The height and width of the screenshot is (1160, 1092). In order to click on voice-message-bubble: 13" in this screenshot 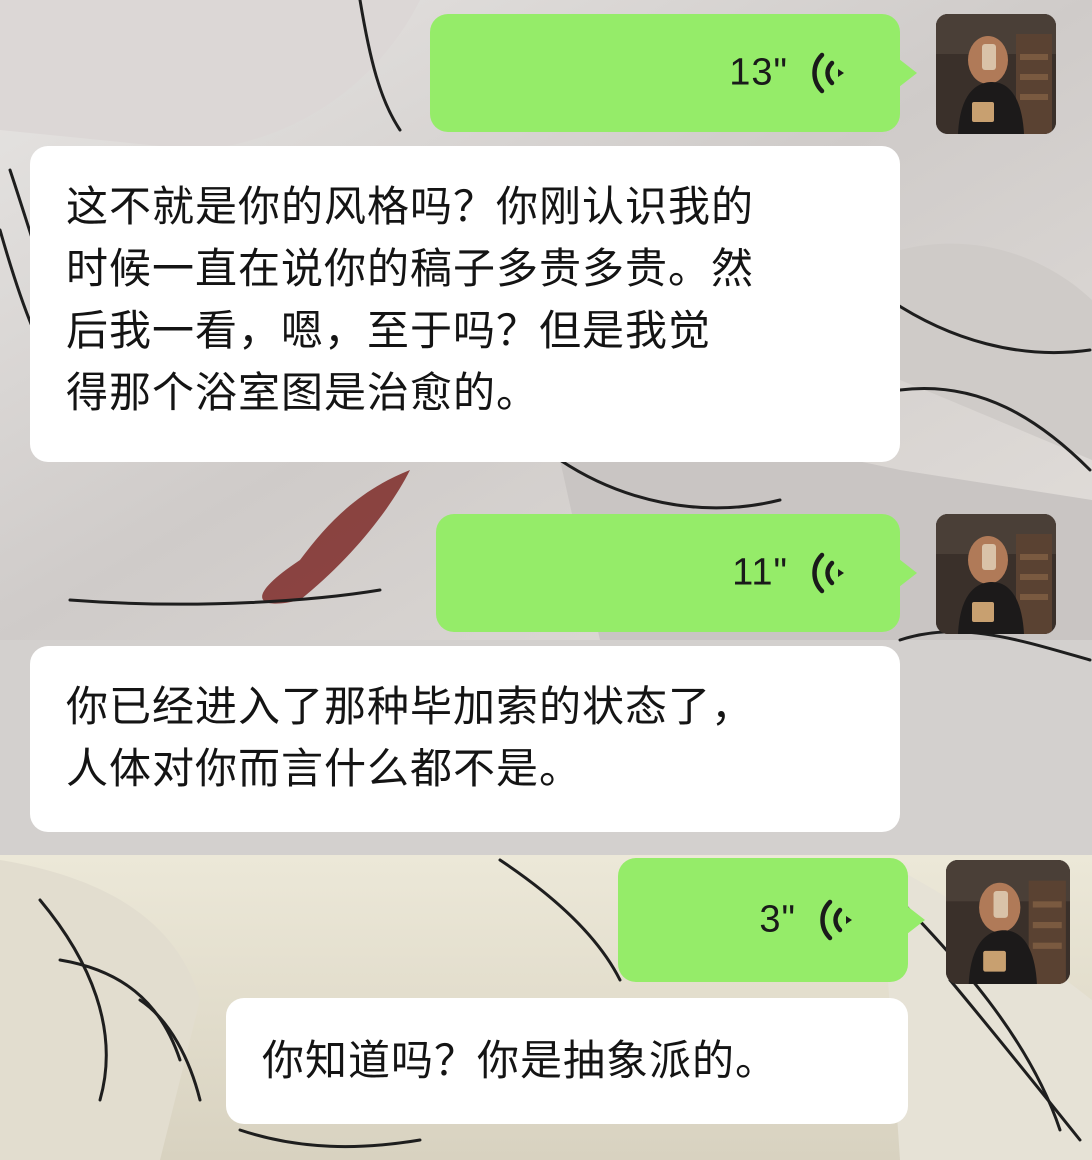, I will do `click(673, 73)`.